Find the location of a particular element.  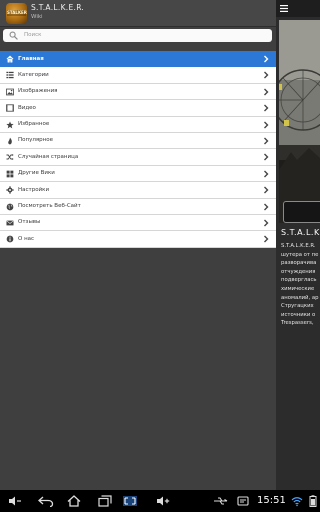

menu-item-label: Посмотреть Веб-Сайт is located at coordinates (49, 206).